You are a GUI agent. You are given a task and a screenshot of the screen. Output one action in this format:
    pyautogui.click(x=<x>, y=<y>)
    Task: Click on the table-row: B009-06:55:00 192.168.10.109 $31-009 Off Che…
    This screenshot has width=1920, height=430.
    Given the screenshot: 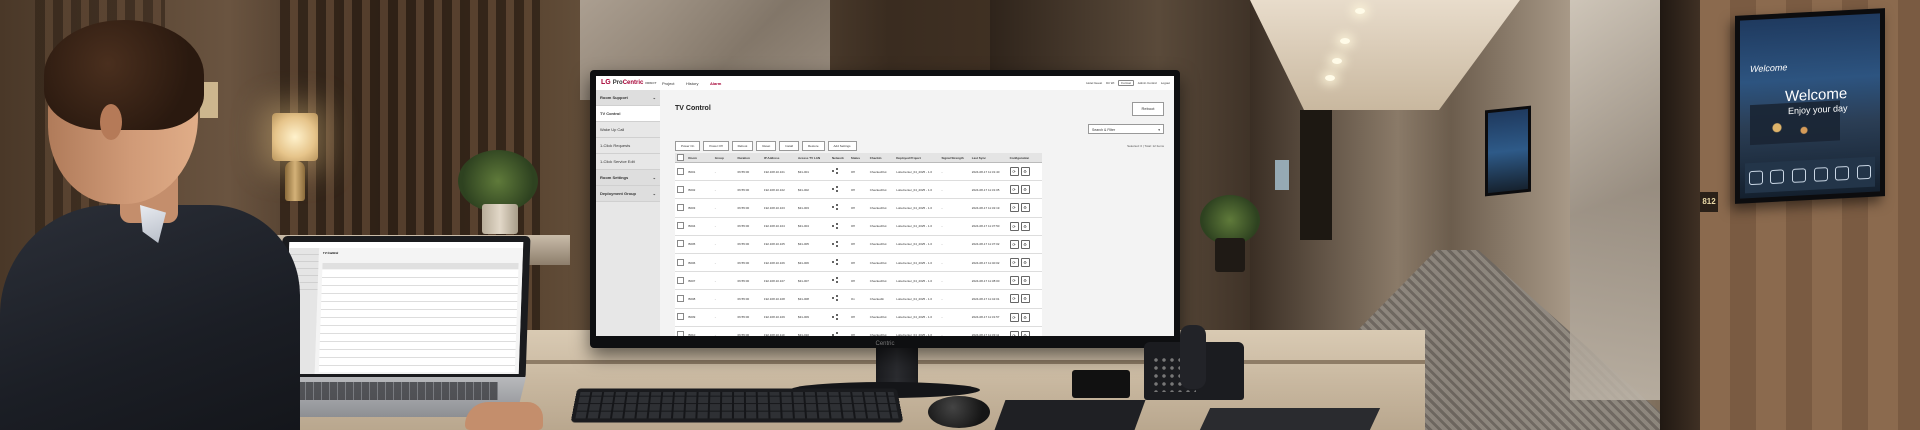 What is the action you would take?
    pyautogui.click(x=858, y=317)
    